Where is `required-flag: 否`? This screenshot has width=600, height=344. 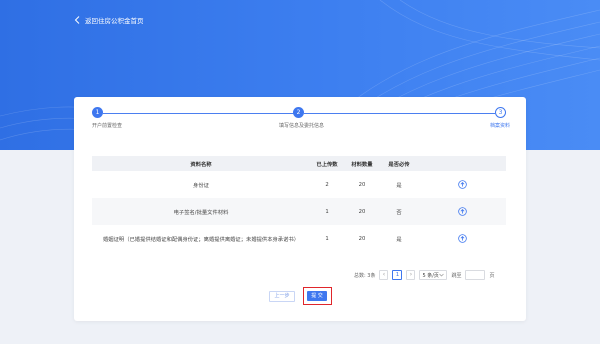
required-flag: 否 is located at coordinates (399, 211).